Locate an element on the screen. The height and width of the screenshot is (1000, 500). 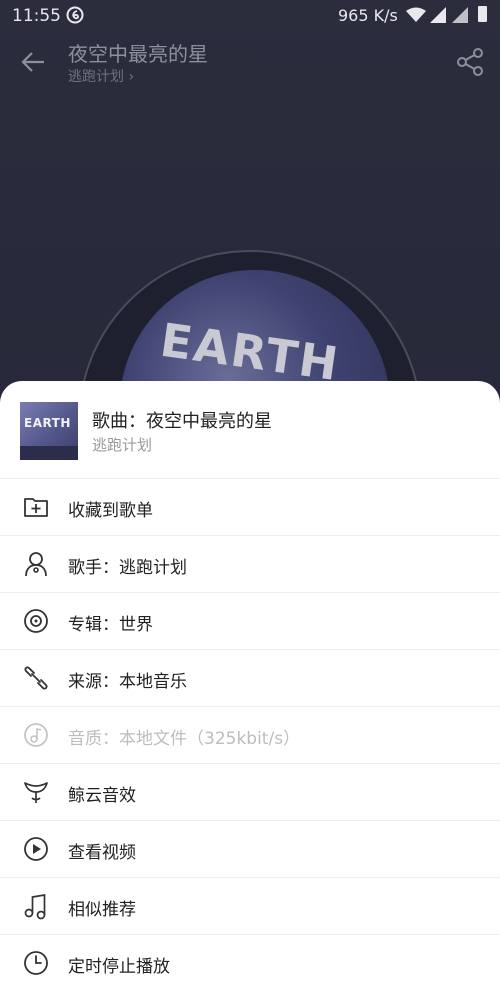
sheet-header: EARTH 歌曲：夜空中最亮的星 逃跑计划 is located at coordinates (250, 430).